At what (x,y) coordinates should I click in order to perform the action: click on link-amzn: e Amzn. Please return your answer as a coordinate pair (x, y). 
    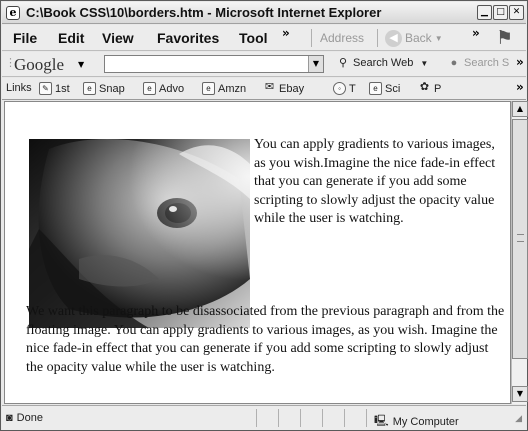
    Looking at the image, I should click on (224, 88).